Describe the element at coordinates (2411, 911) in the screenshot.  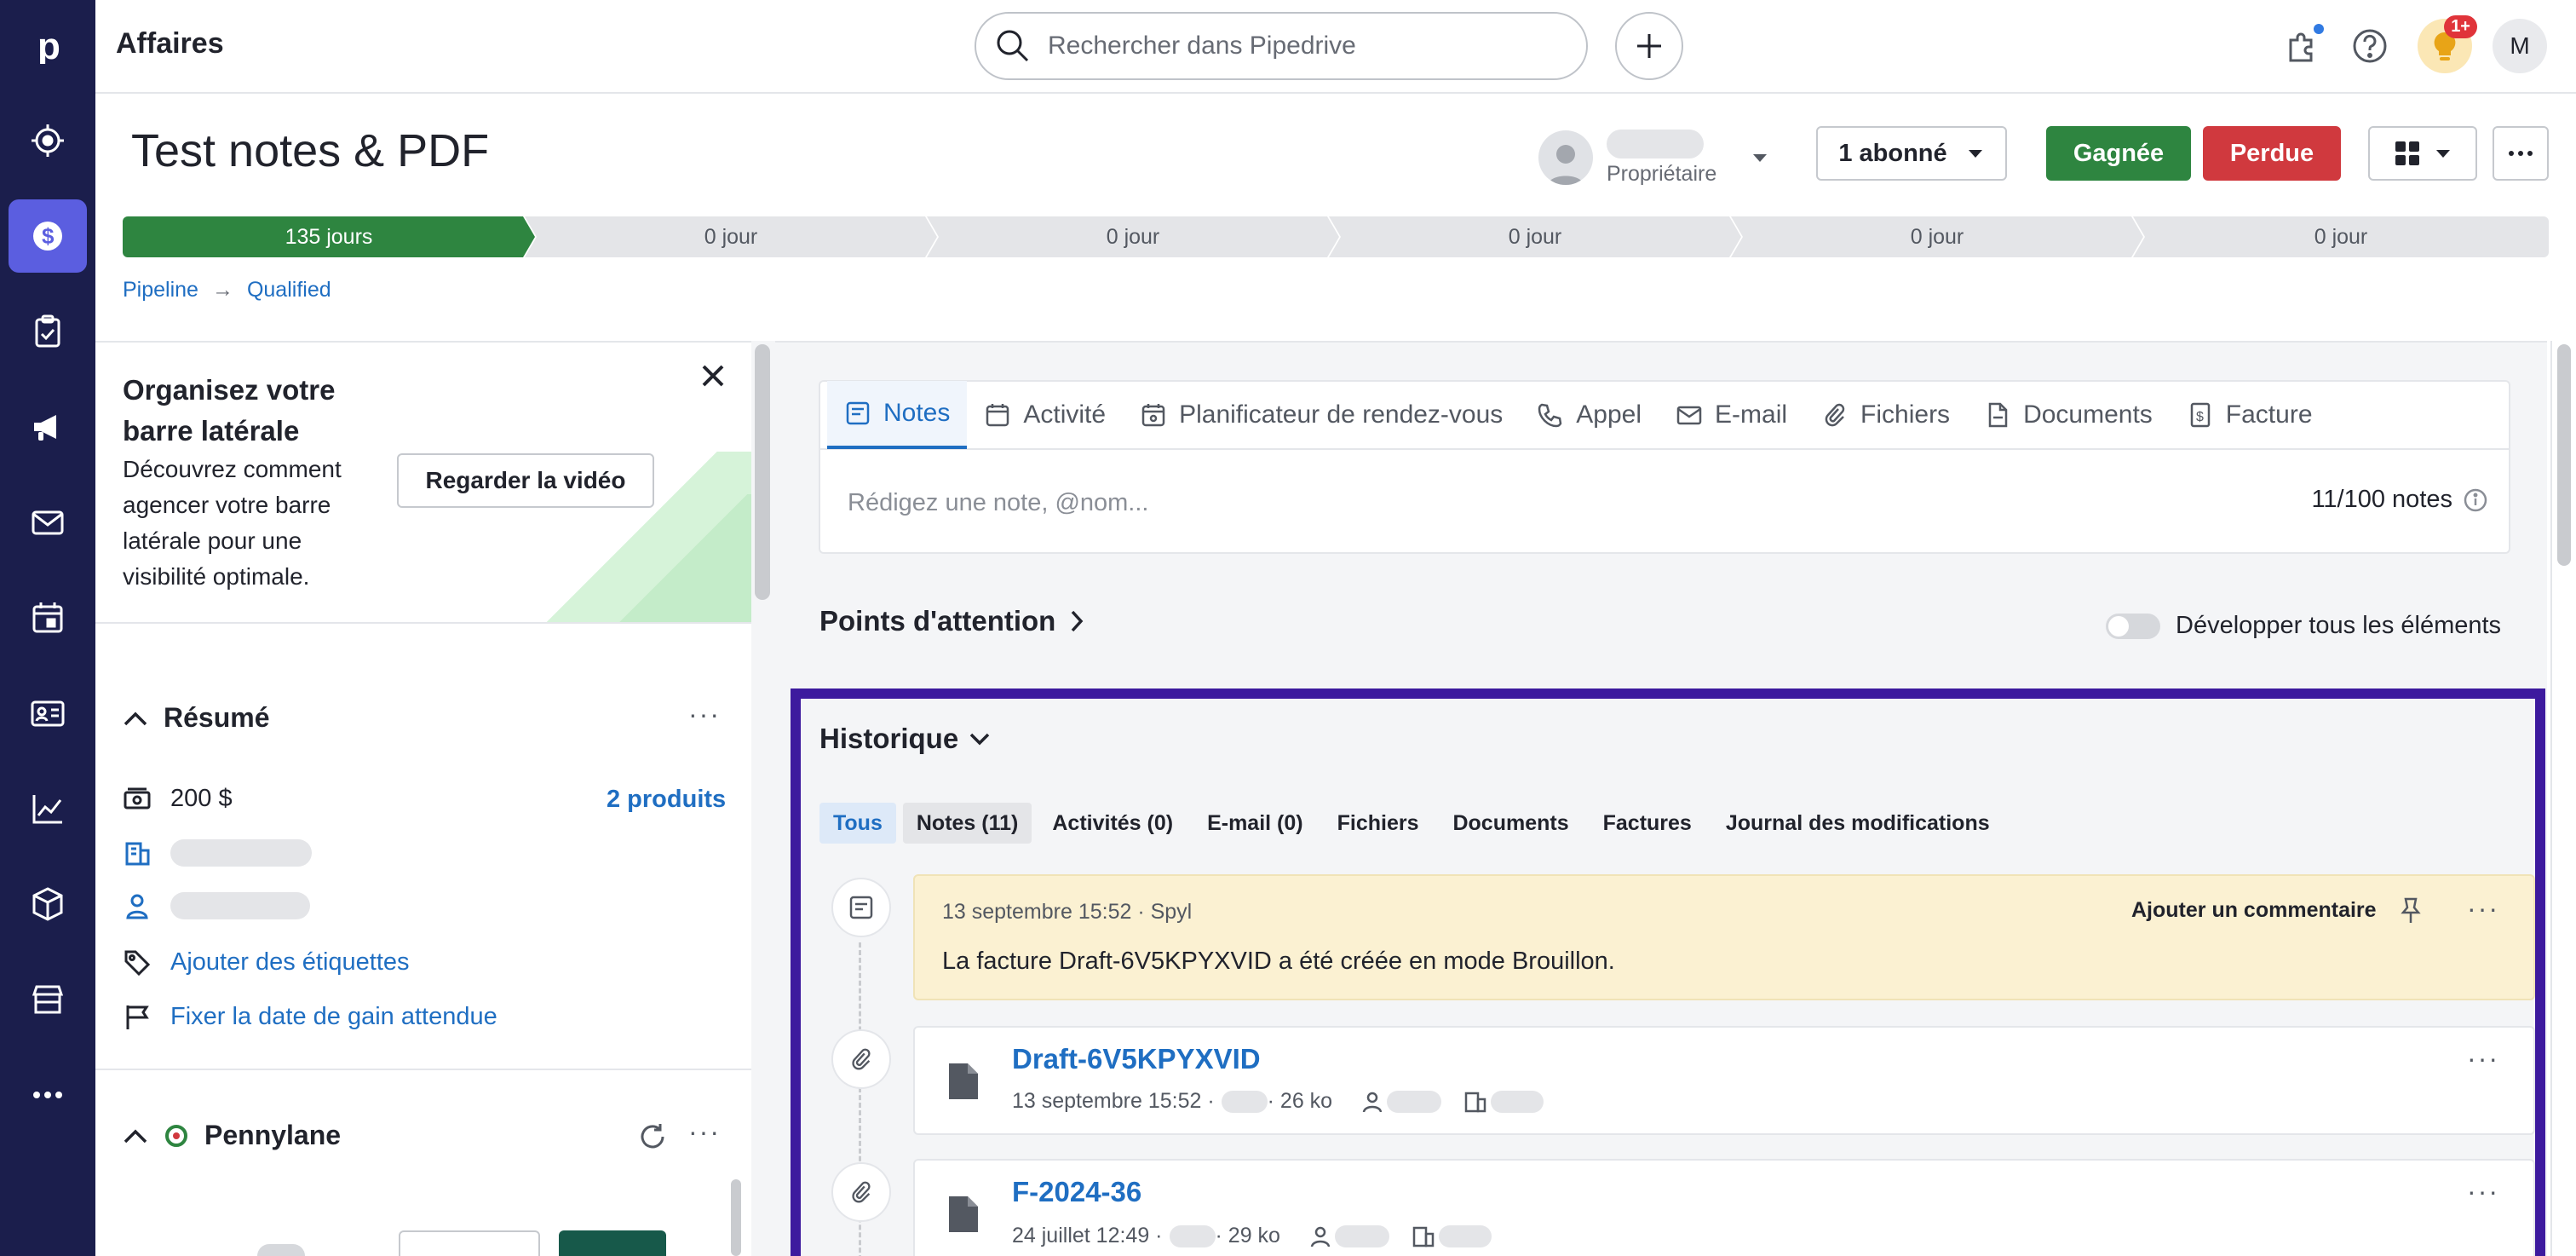
I see `pin-icon` at that location.